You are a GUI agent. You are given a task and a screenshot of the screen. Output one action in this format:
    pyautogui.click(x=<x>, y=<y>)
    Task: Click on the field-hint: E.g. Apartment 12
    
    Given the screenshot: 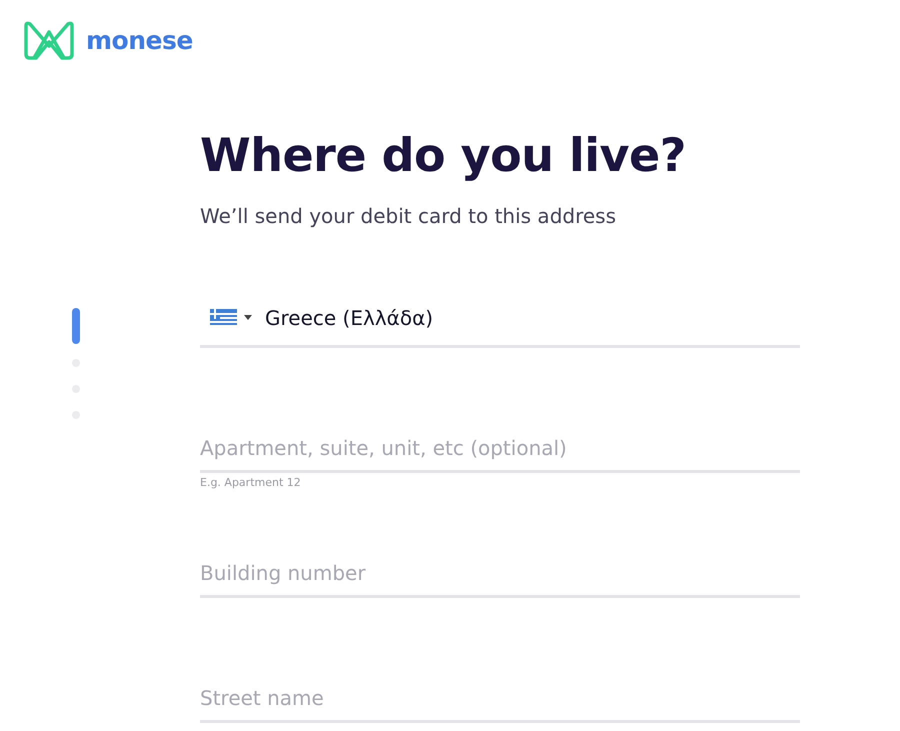 What is the action you would take?
    pyautogui.click(x=250, y=482)
    